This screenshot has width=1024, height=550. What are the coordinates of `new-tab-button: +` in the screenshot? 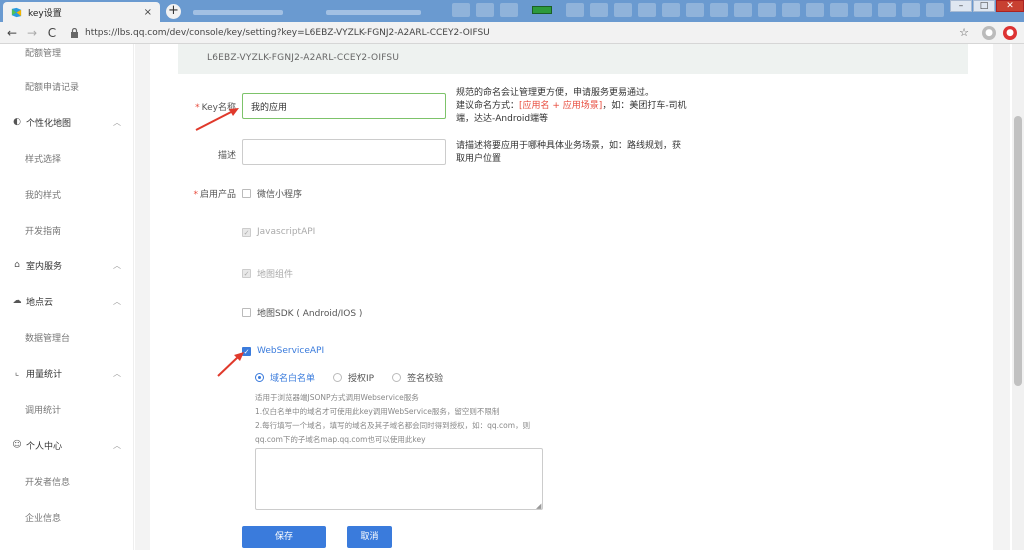 It's located at (173, 11).